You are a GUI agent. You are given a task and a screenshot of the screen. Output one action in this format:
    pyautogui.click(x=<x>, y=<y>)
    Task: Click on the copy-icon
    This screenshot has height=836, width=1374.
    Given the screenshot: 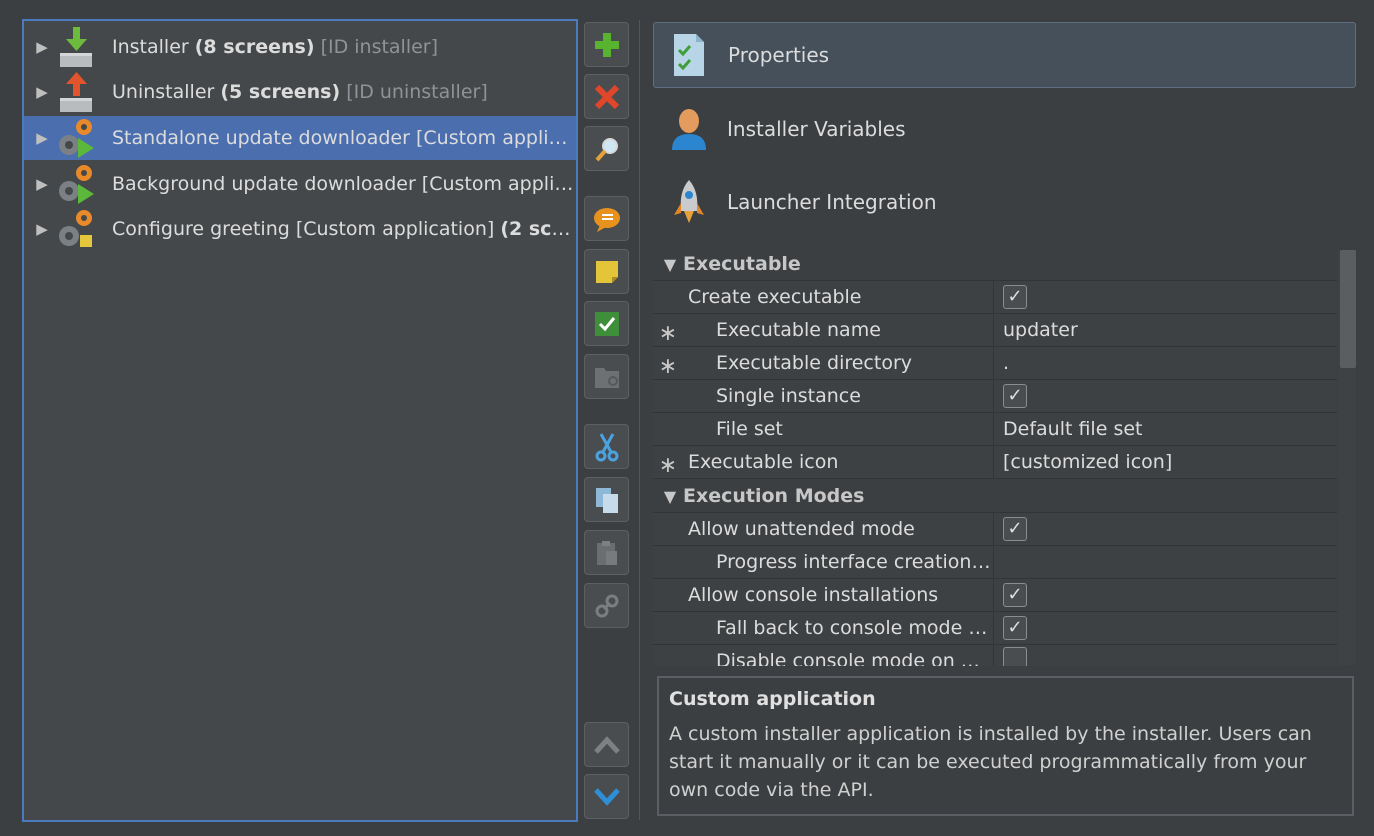 What is the action you would take?
    pyautogui.click(x=606, y=500)
    